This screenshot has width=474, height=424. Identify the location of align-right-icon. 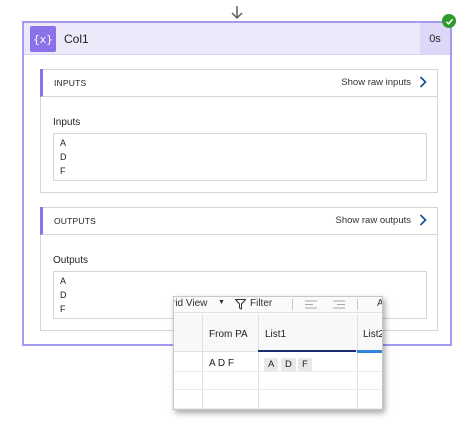
(339, 304).